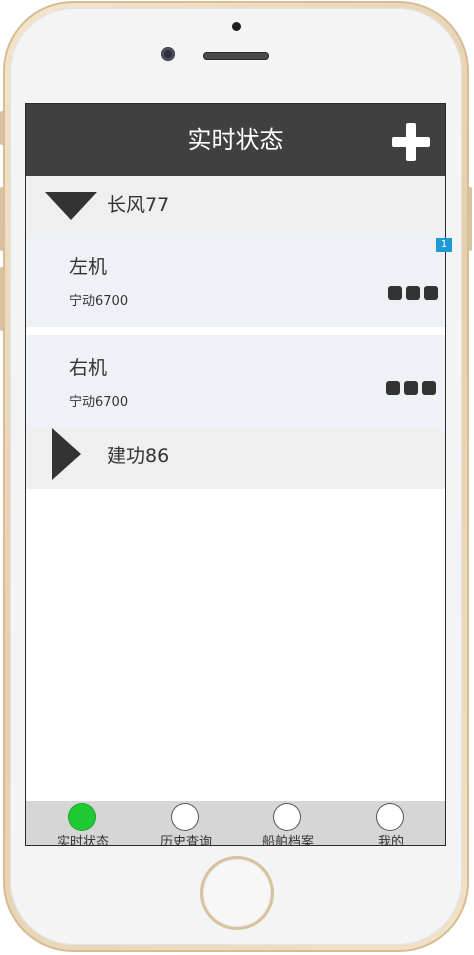 The width and height of the screenshot is (474, 955). I want to click on power-button, so click(470, 219).